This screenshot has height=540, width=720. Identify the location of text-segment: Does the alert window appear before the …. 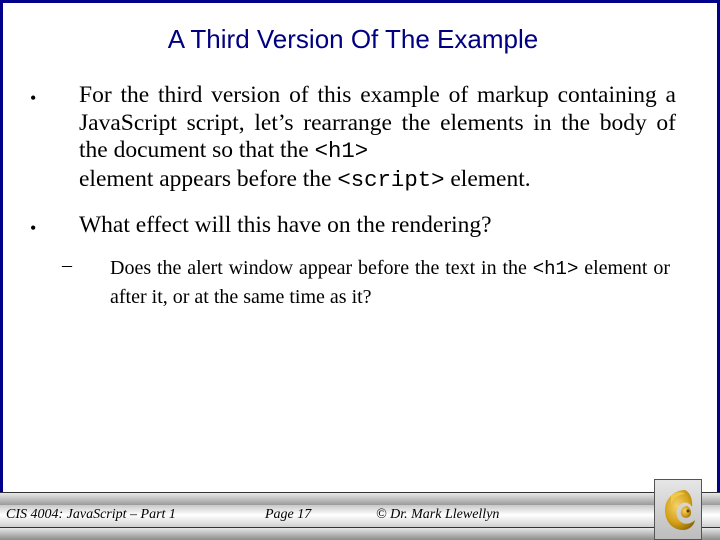
(321, 268).